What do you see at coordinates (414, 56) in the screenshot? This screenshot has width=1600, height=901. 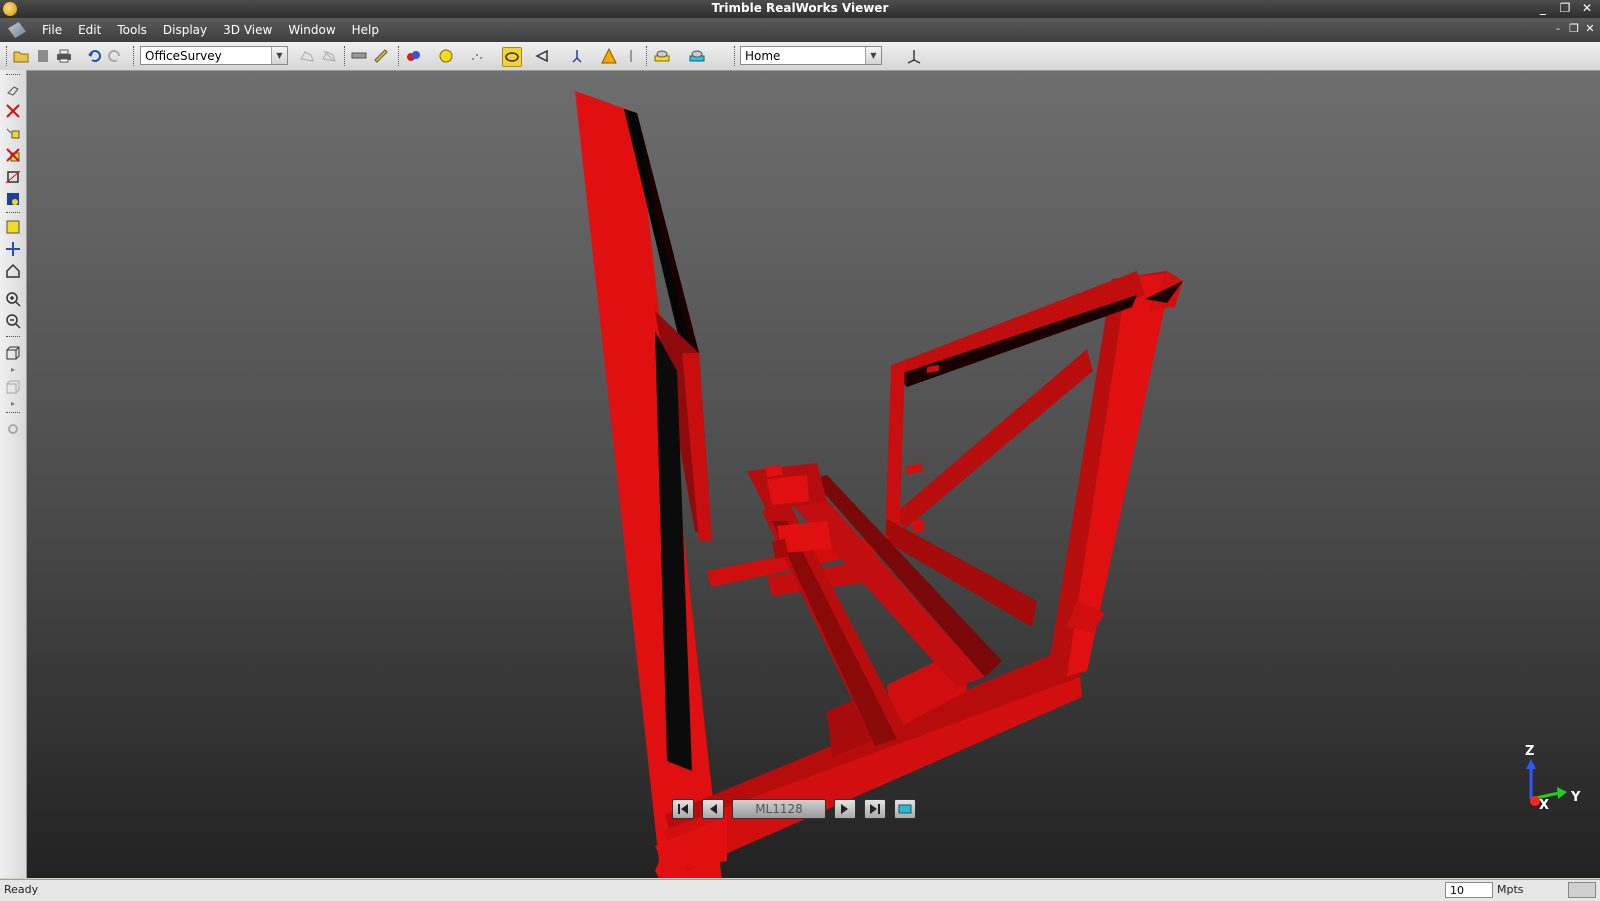 I see `color-mode-icon` at bounding box center [414, 56].